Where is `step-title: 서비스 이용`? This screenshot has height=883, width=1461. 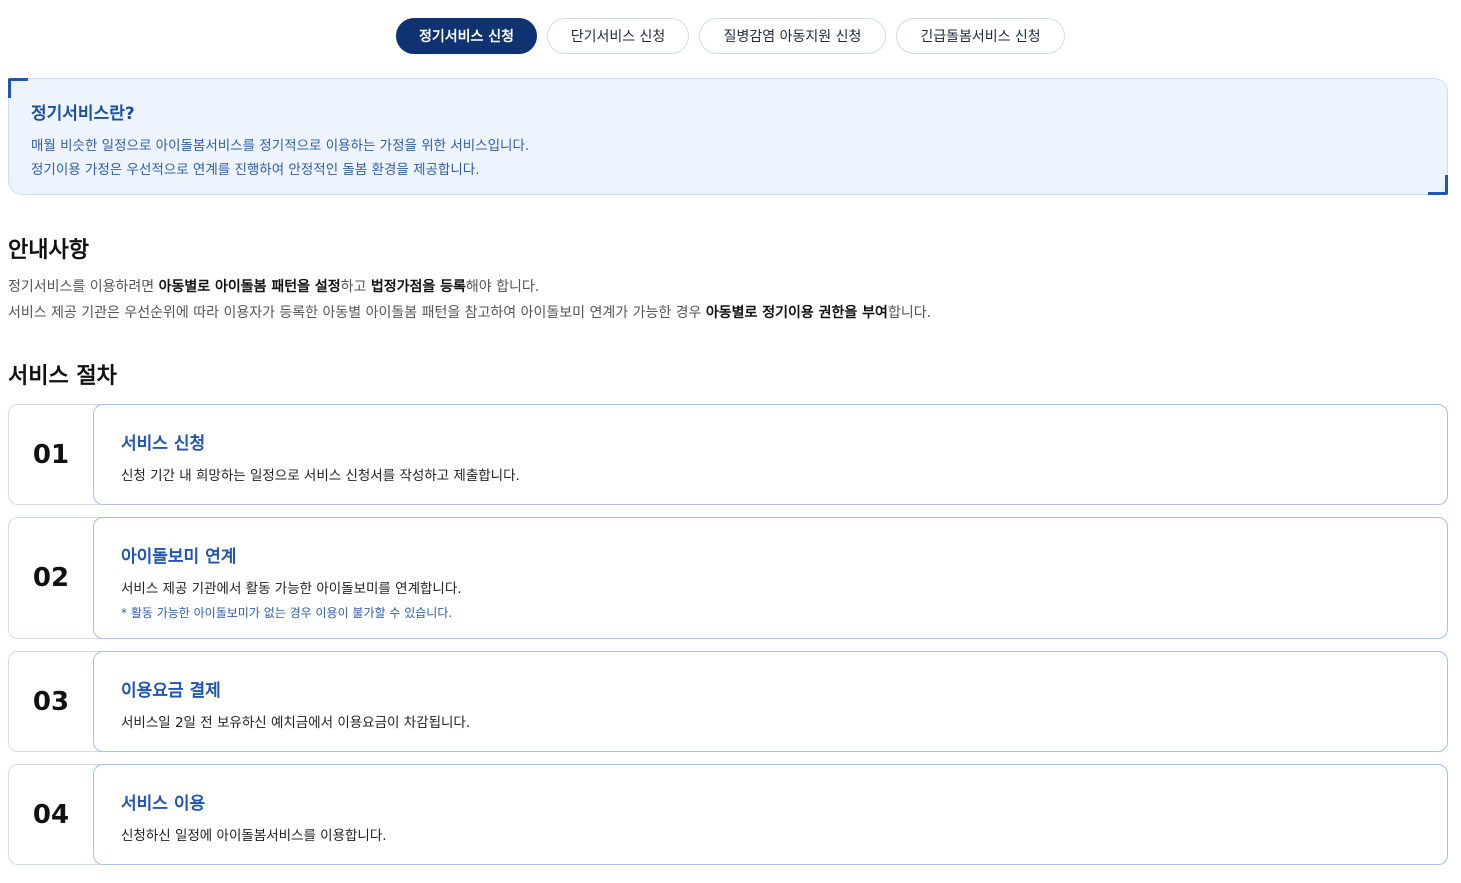 step-title: 서비스 이용 is located at coordinates (163, 804).